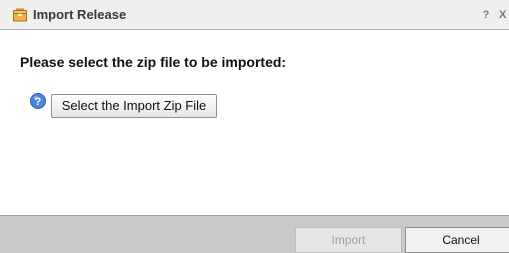 The image size is (509, 253). What do you see at coordinates (504, 15) in the screenshot?
I see `dialog-close-button: X` at bounding box center [504, 15].